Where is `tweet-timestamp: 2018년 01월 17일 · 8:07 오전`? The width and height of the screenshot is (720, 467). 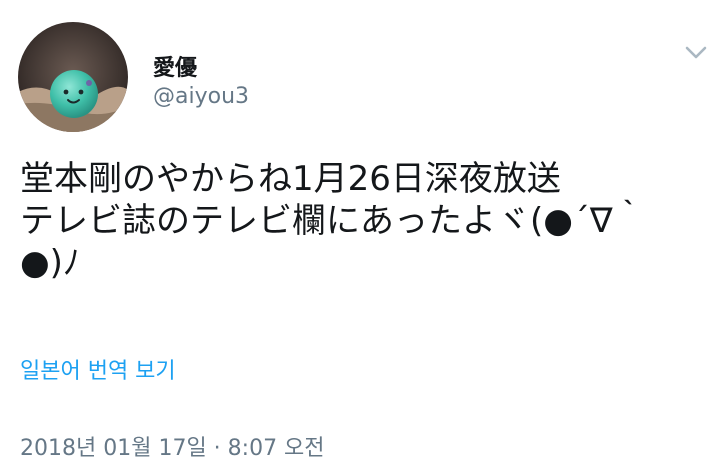
tweet-timestamp: 2018년 01월 17일 · 8:07 오전 is located at coordinates (172, 446).